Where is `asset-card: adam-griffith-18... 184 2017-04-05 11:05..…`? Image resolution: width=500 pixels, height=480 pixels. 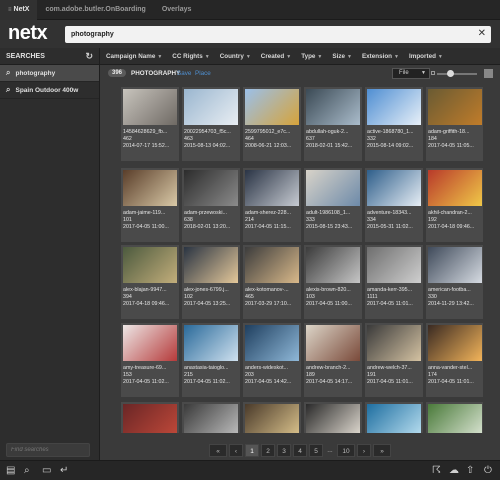
asset-card: adam-griffith-18... 184 2017-04-05 11:05..… is located at coordinates (454, 124).